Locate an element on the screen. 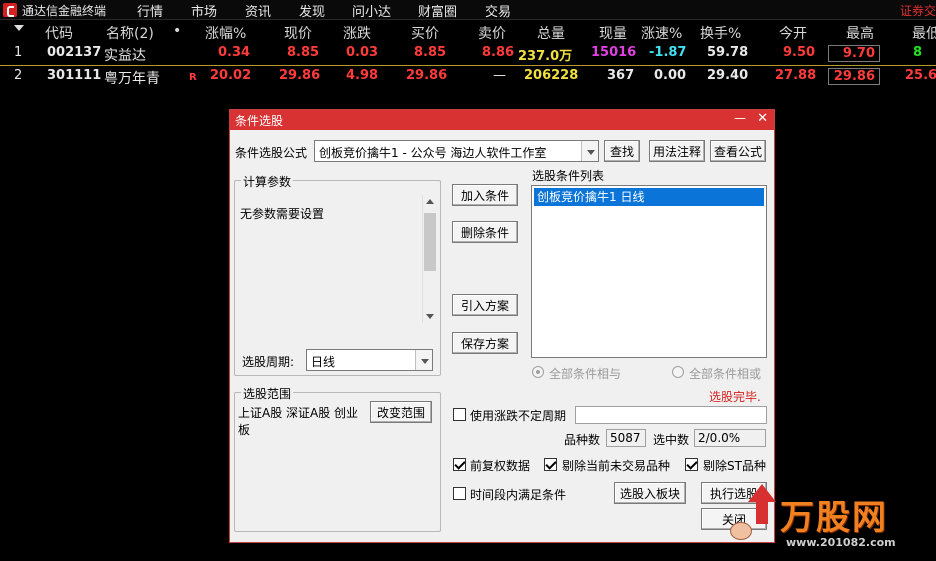 Image resolution: width=936 pixels, height=561 pixels. row-speed: -1.87 is located at coordinates (668, 52).